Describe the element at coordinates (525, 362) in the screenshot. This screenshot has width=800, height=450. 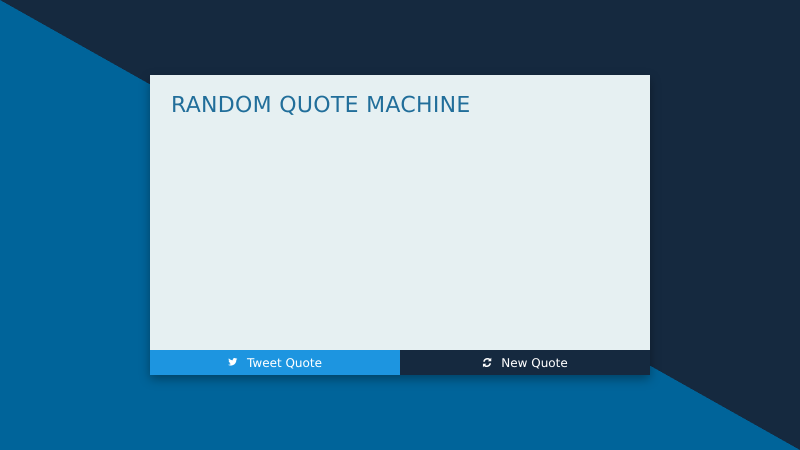
I see `new-quote-button: New Quote` at that location.